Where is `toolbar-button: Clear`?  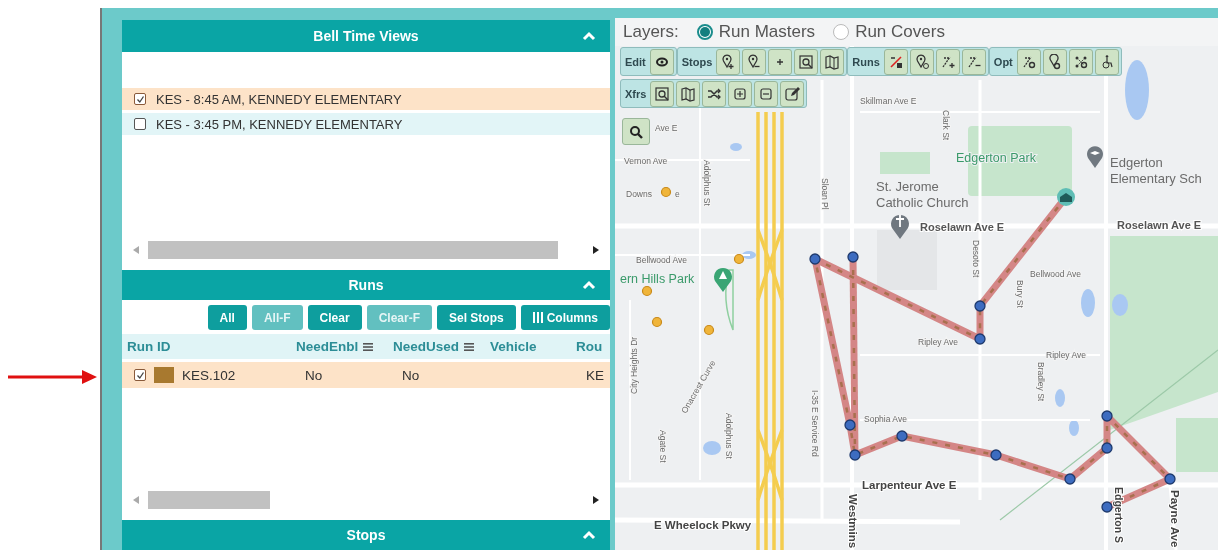
toolbar-button: Clear is located at coordinates (334, 317).